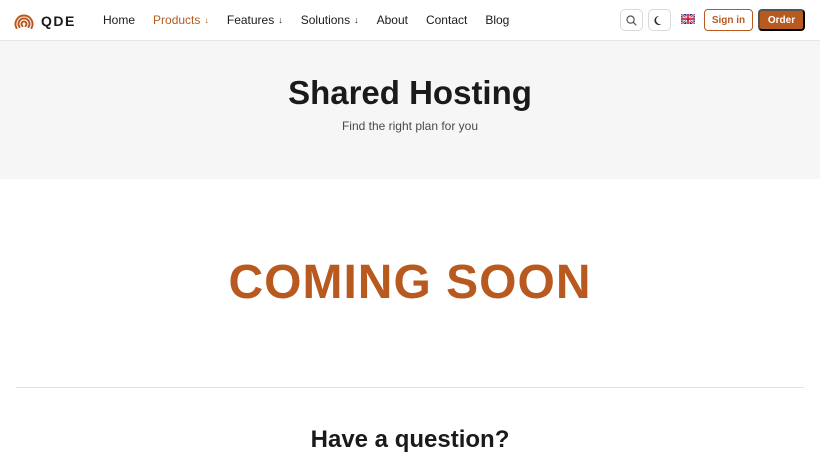  What do you see at coordinates (410, 387) in the screenshot?
I see `section-divider` at bounding box center [410, 387].